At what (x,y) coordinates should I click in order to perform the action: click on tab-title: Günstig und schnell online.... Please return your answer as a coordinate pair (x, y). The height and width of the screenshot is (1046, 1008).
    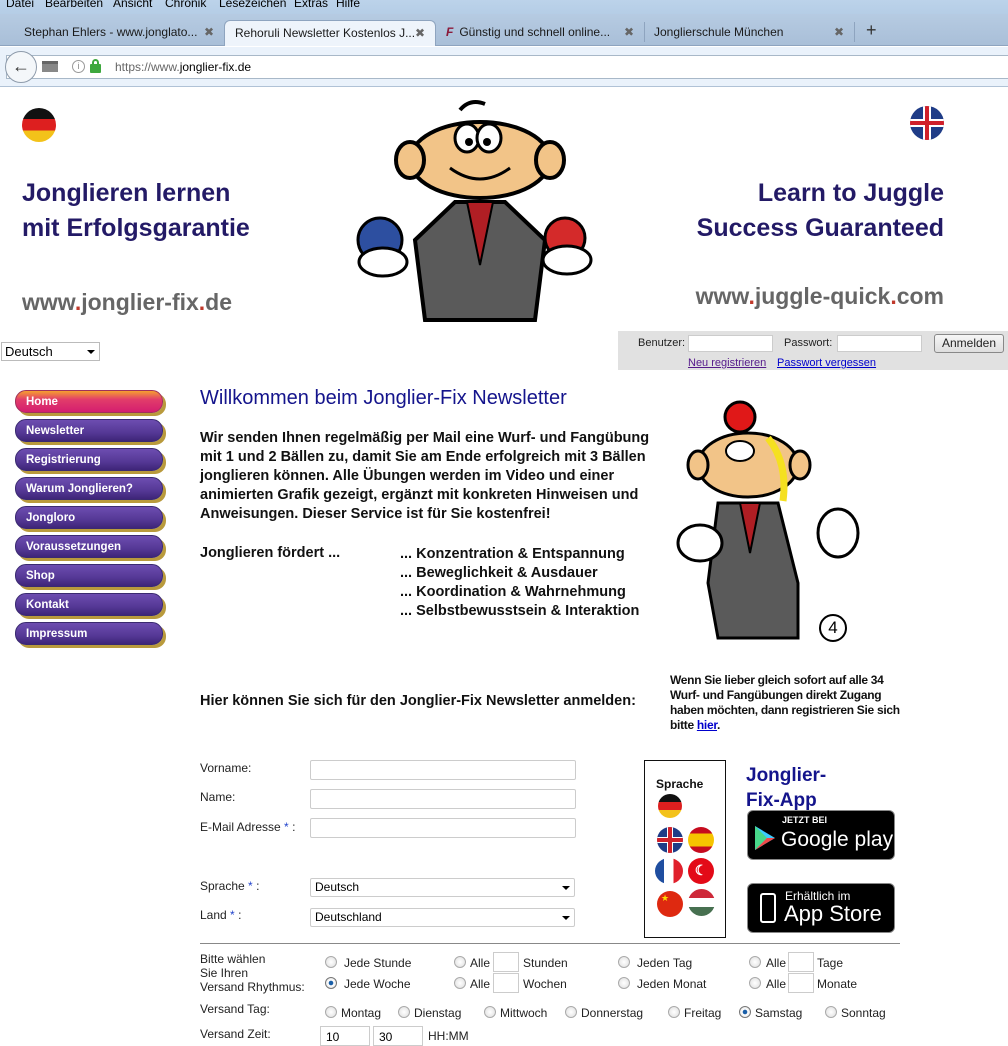
    Looking at the image, I should click on (535, 32).